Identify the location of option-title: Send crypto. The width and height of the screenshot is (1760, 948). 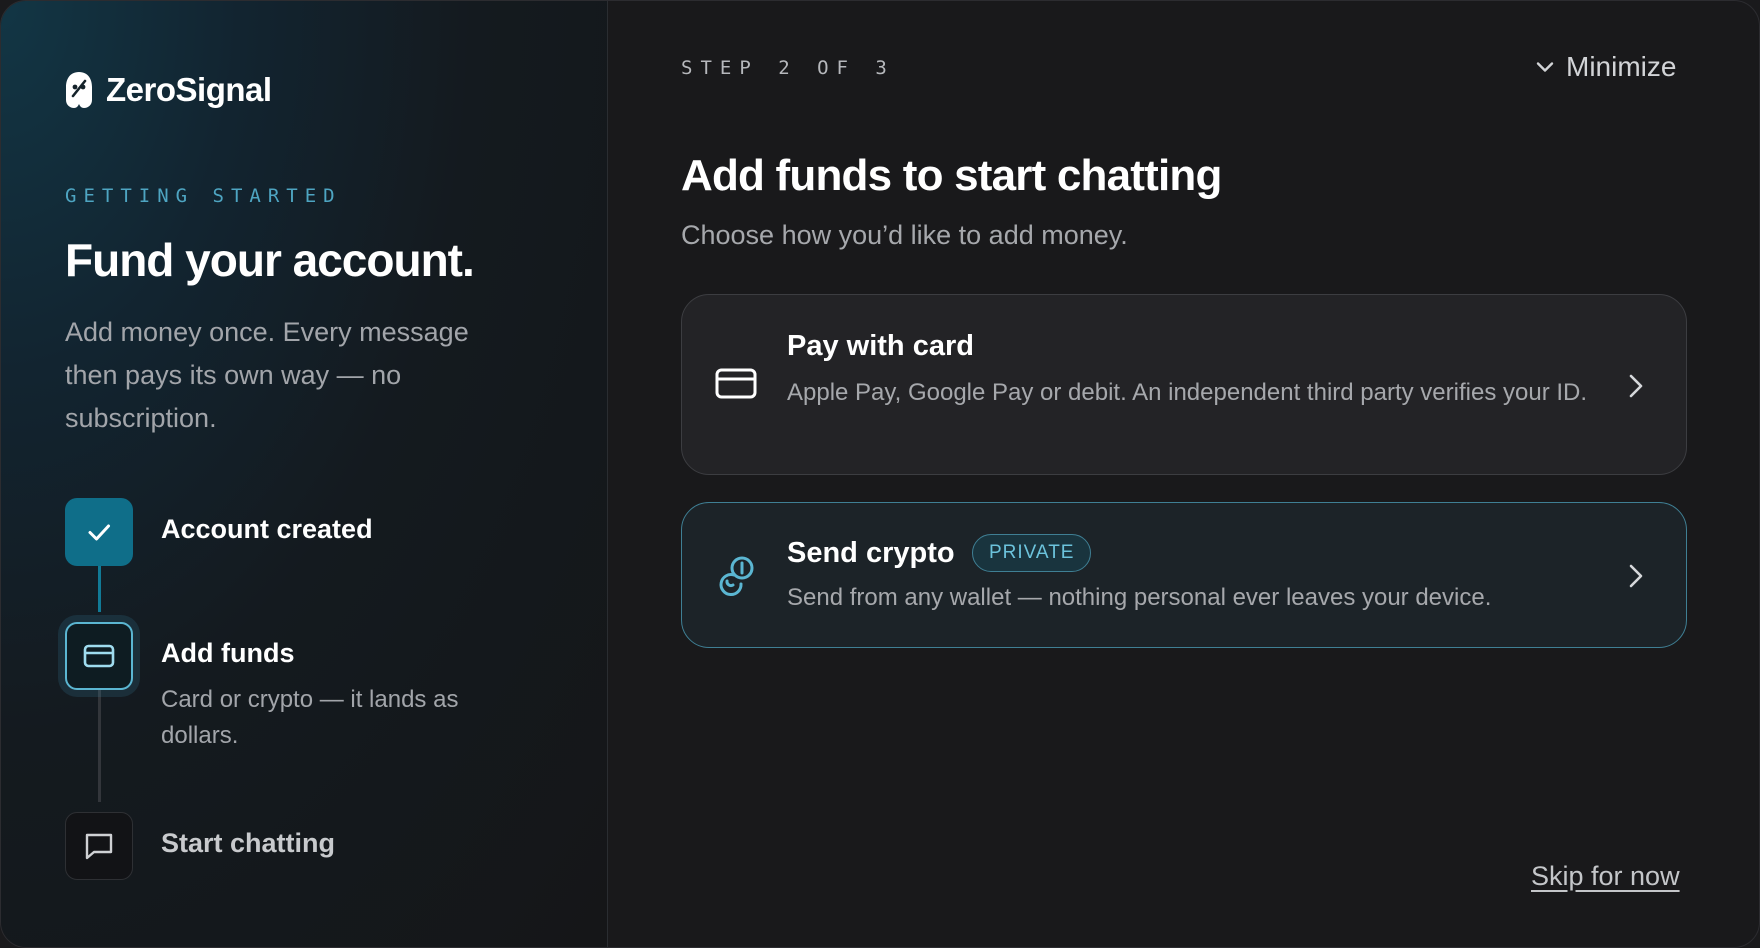
(871, 553).